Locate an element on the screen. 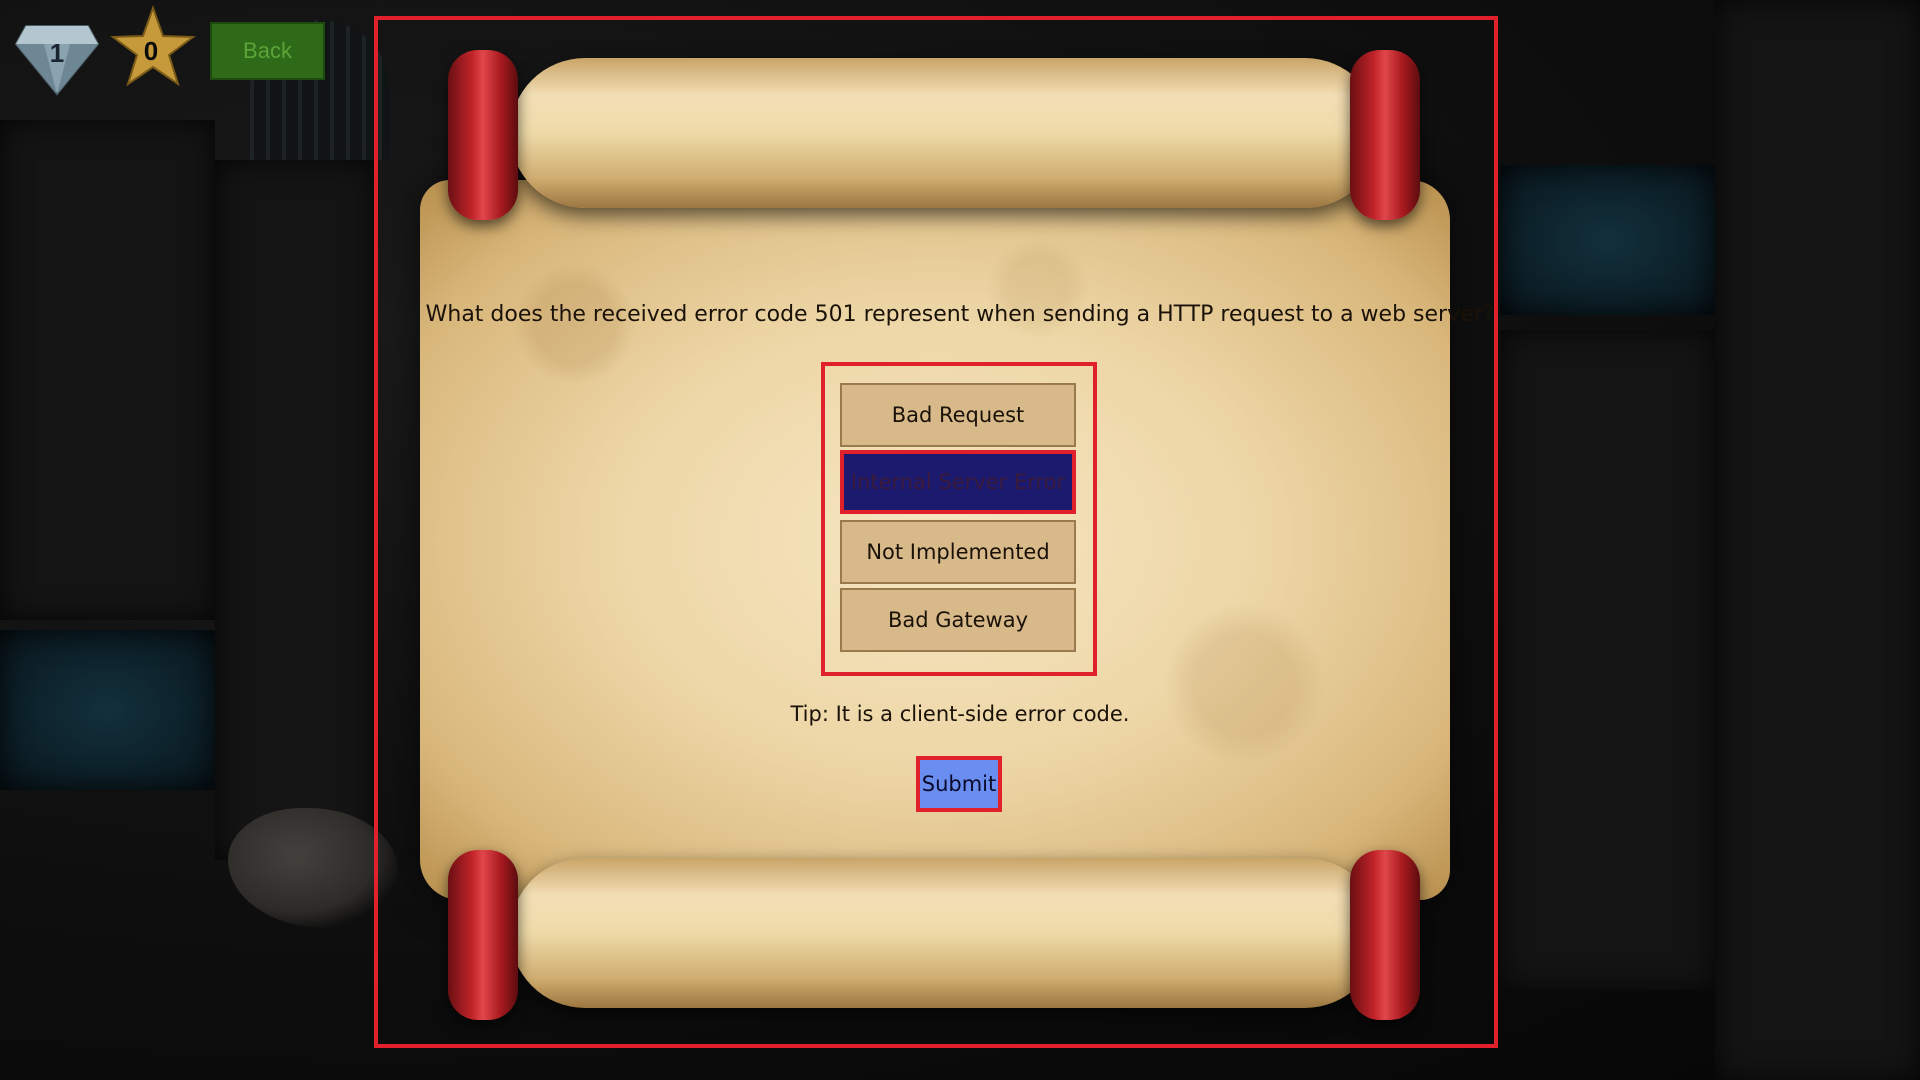 The width and height of the screenshot is (1920, 1080). hint-text: Tip: It is a client-side error code. is located at coordinates (960, 714).